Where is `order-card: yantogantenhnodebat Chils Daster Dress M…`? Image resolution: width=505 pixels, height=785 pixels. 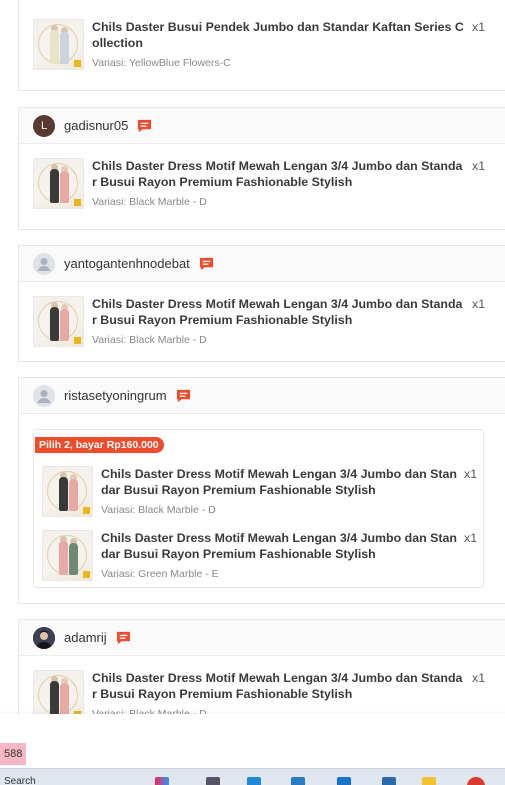 order-card: yantogantenhnodebat Chils Daster Dress M… is located at coordinates (261, 303).